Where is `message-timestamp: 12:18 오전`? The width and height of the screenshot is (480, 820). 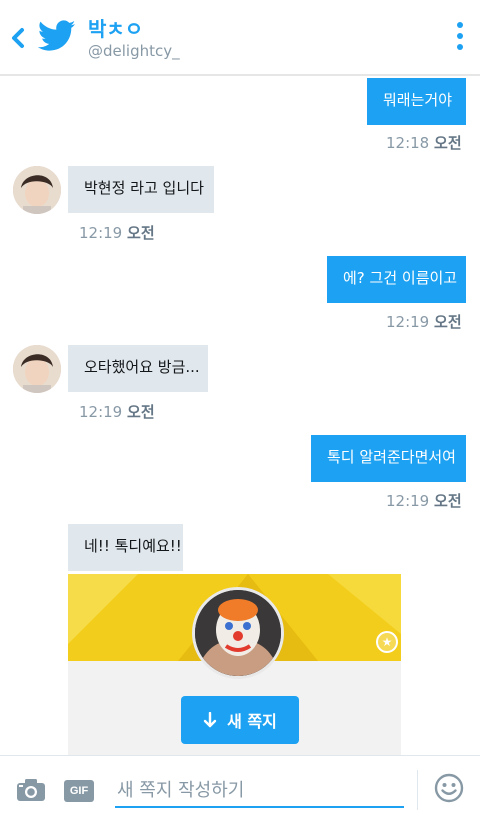 message-timestamp: 12:18 오전 is located at coordinates (424, 142).